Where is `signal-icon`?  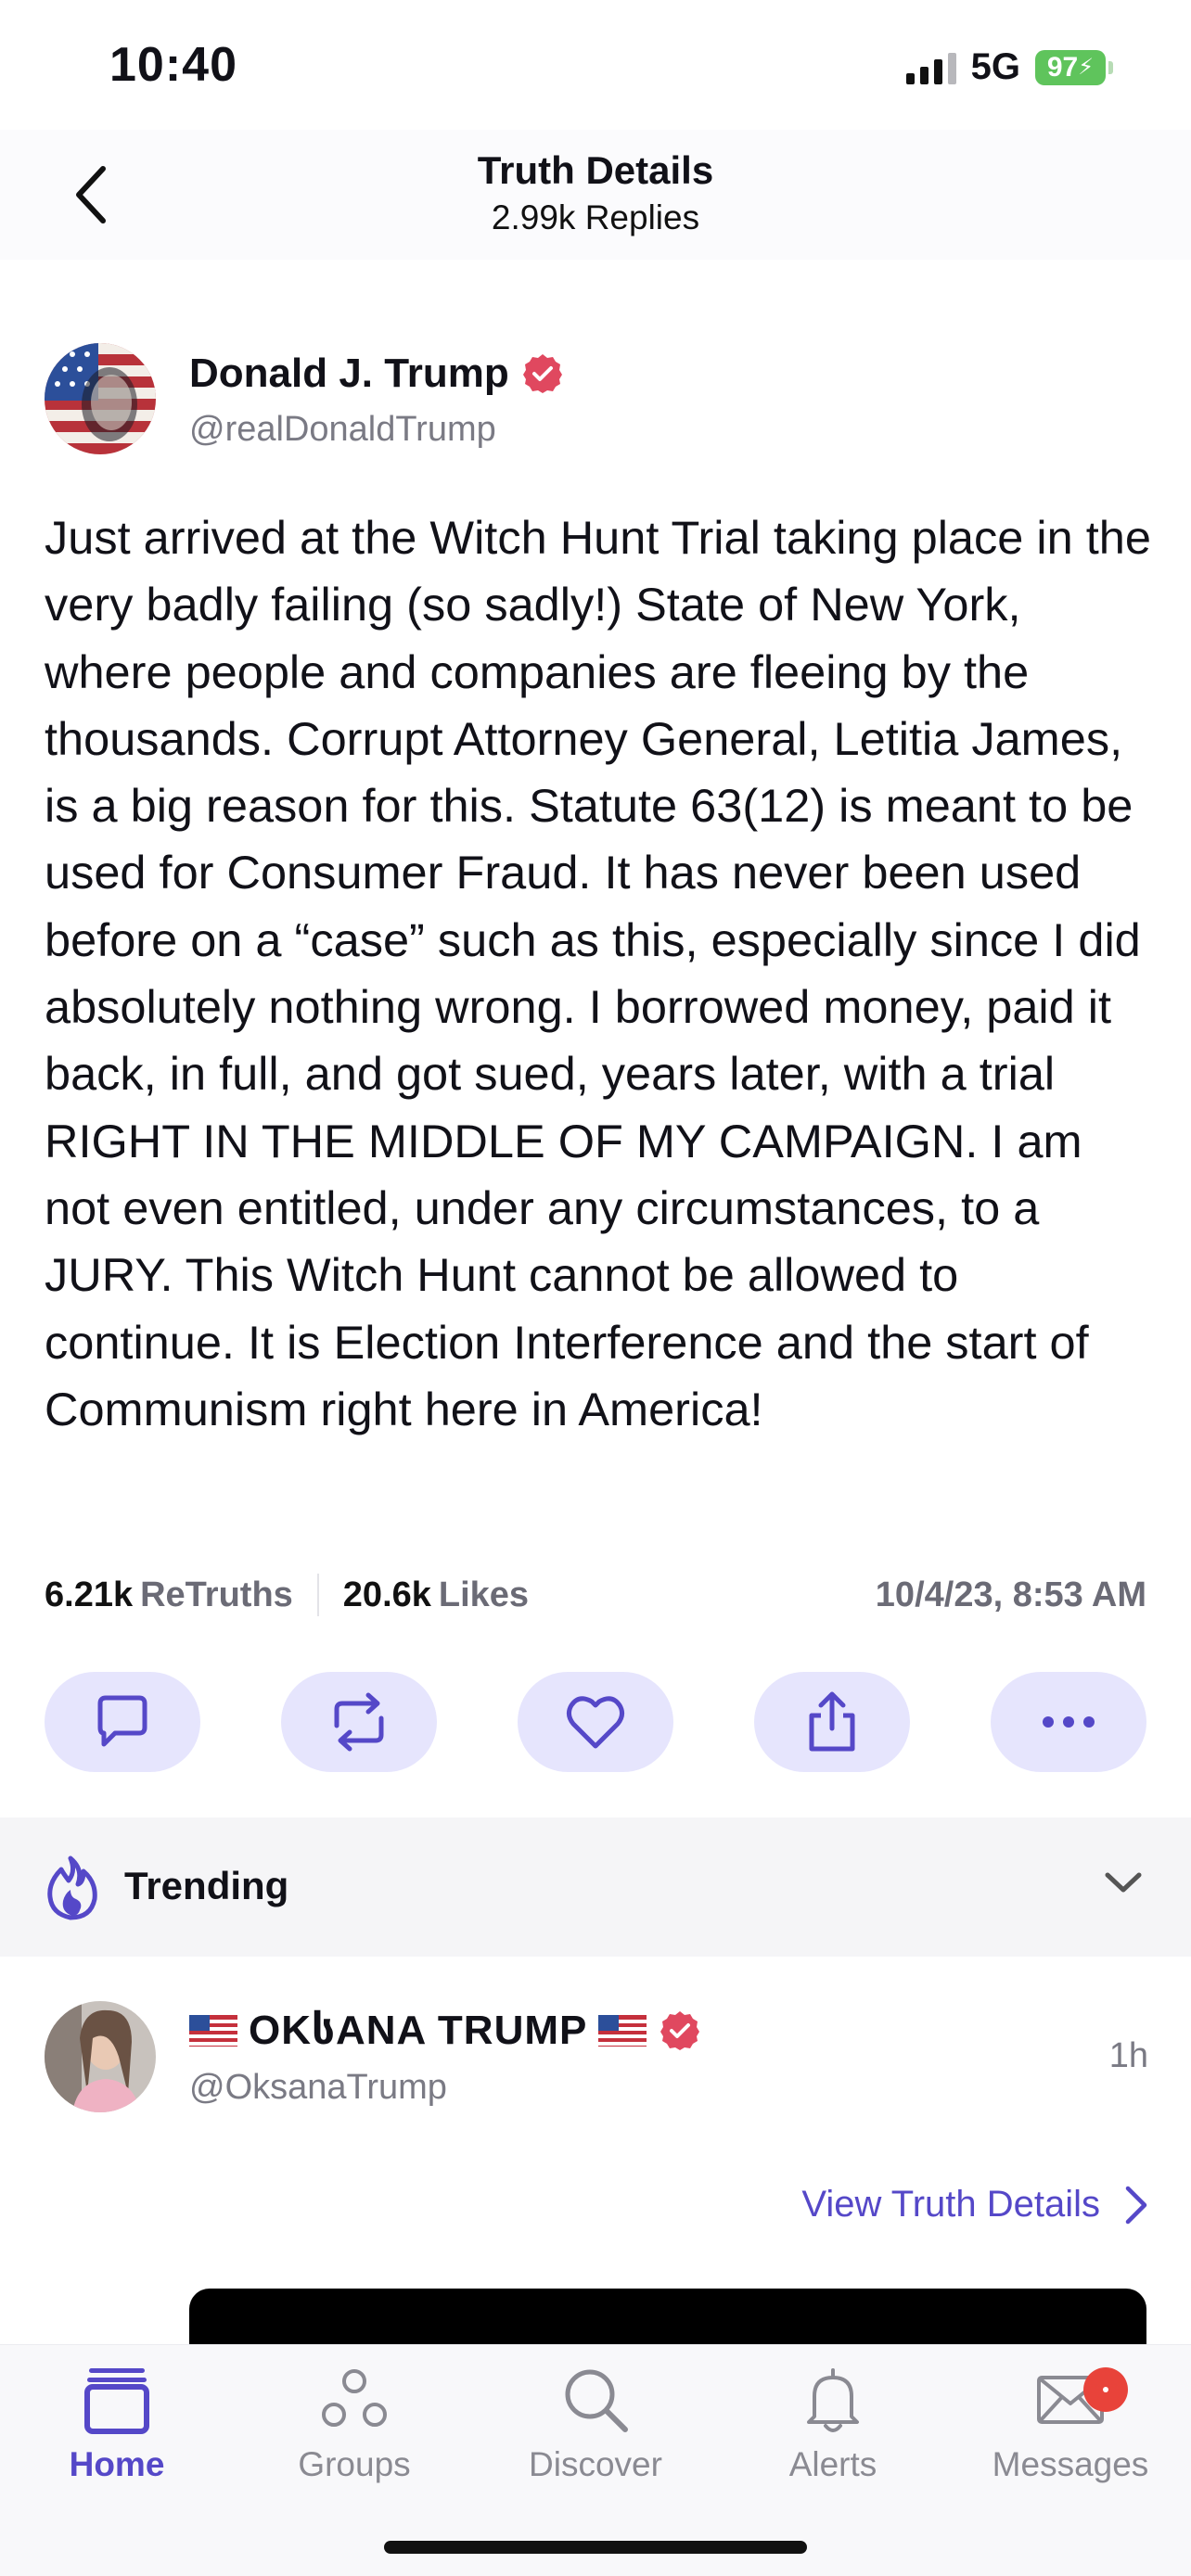
signal-icon is located at coordinates (931, 67).